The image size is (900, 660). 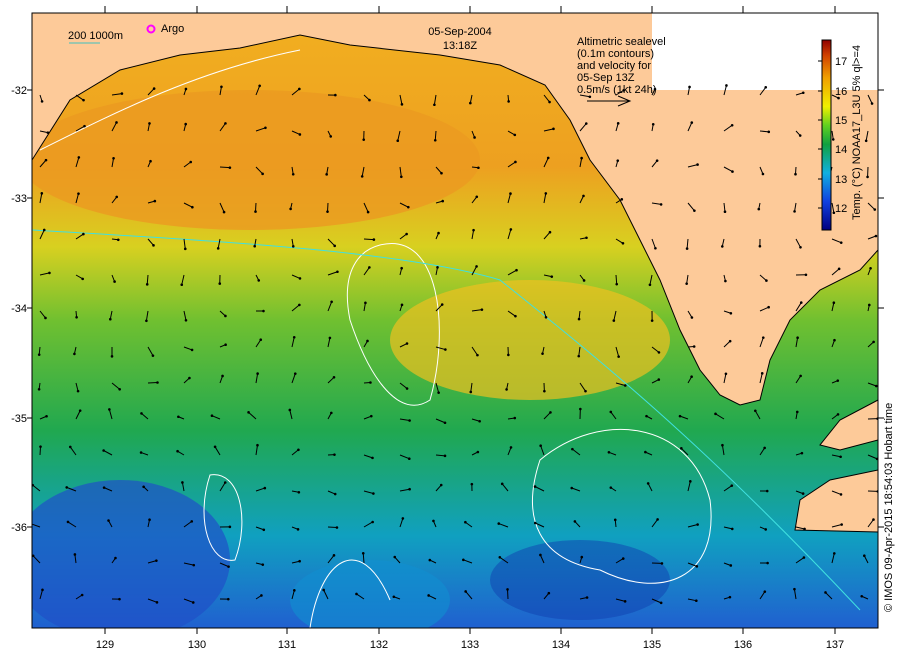 What do you see at coordinates (172, 29) in the screenshot?
I see `argo-label: Argo` at bounding box center [172, 29].